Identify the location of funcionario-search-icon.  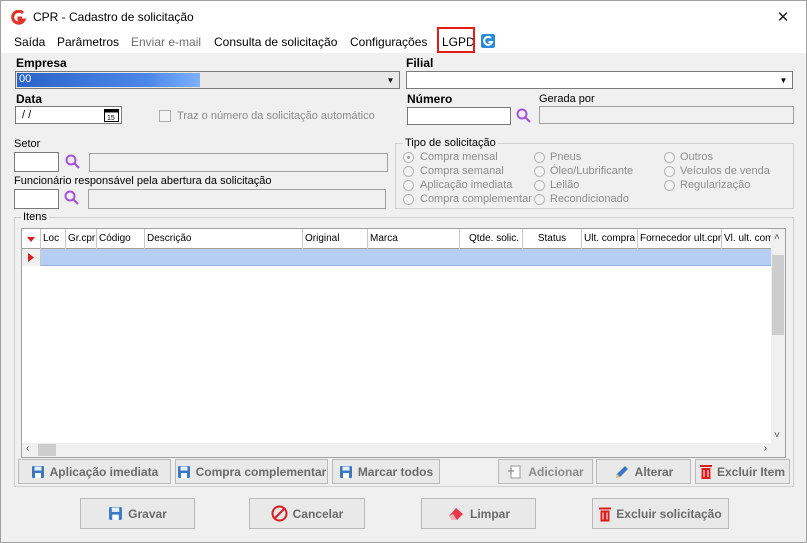
(72, 198).